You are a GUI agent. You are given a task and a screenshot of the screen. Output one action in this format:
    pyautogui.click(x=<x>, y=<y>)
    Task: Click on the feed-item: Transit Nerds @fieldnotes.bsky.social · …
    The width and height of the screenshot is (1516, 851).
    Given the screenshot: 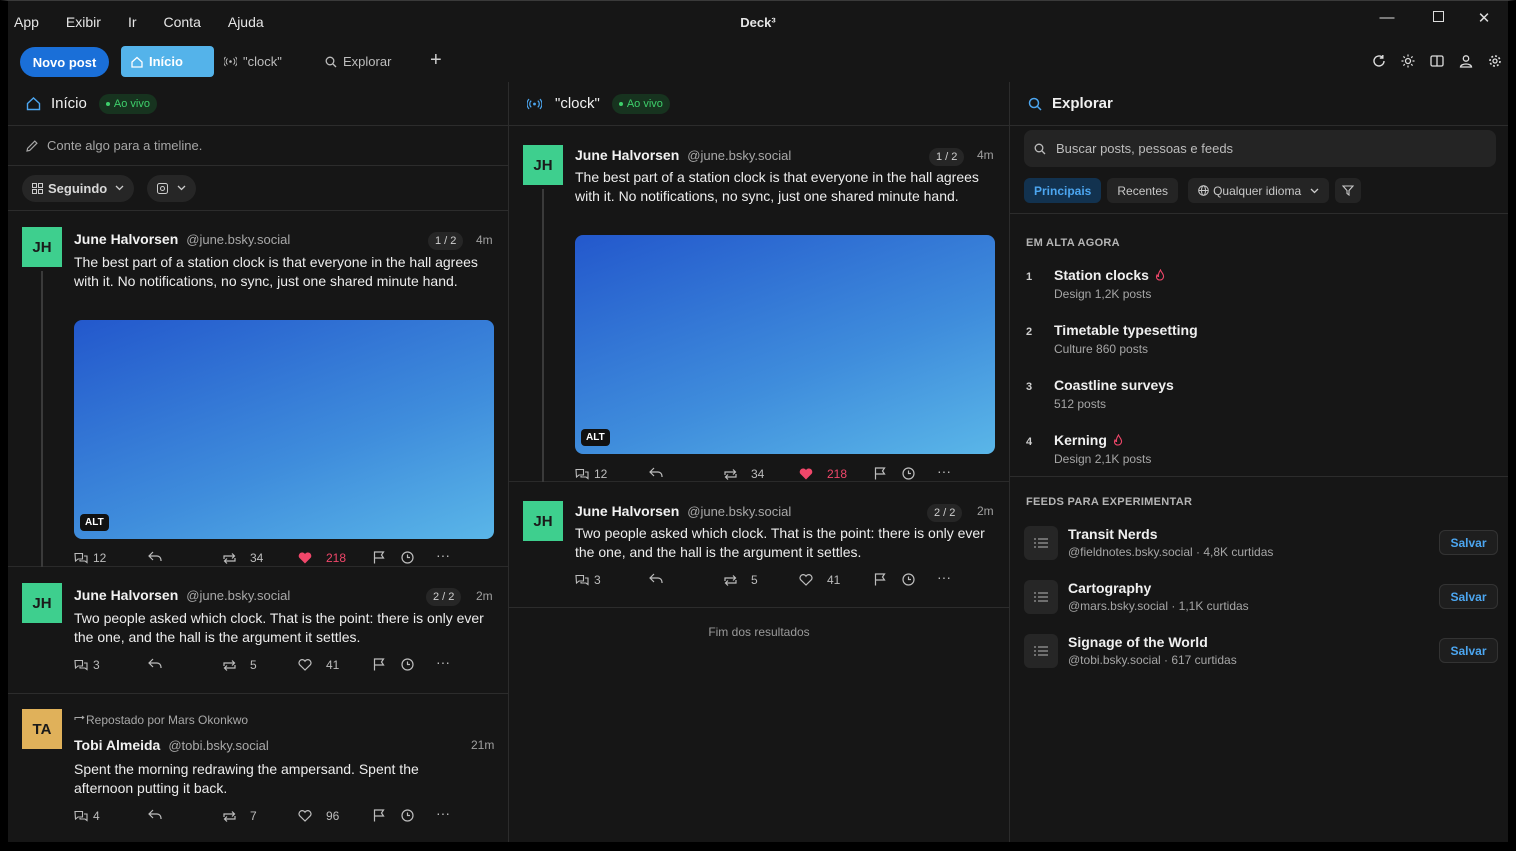 What is the action you would take?
    pyautogui.click(x=1261, y=542)
    